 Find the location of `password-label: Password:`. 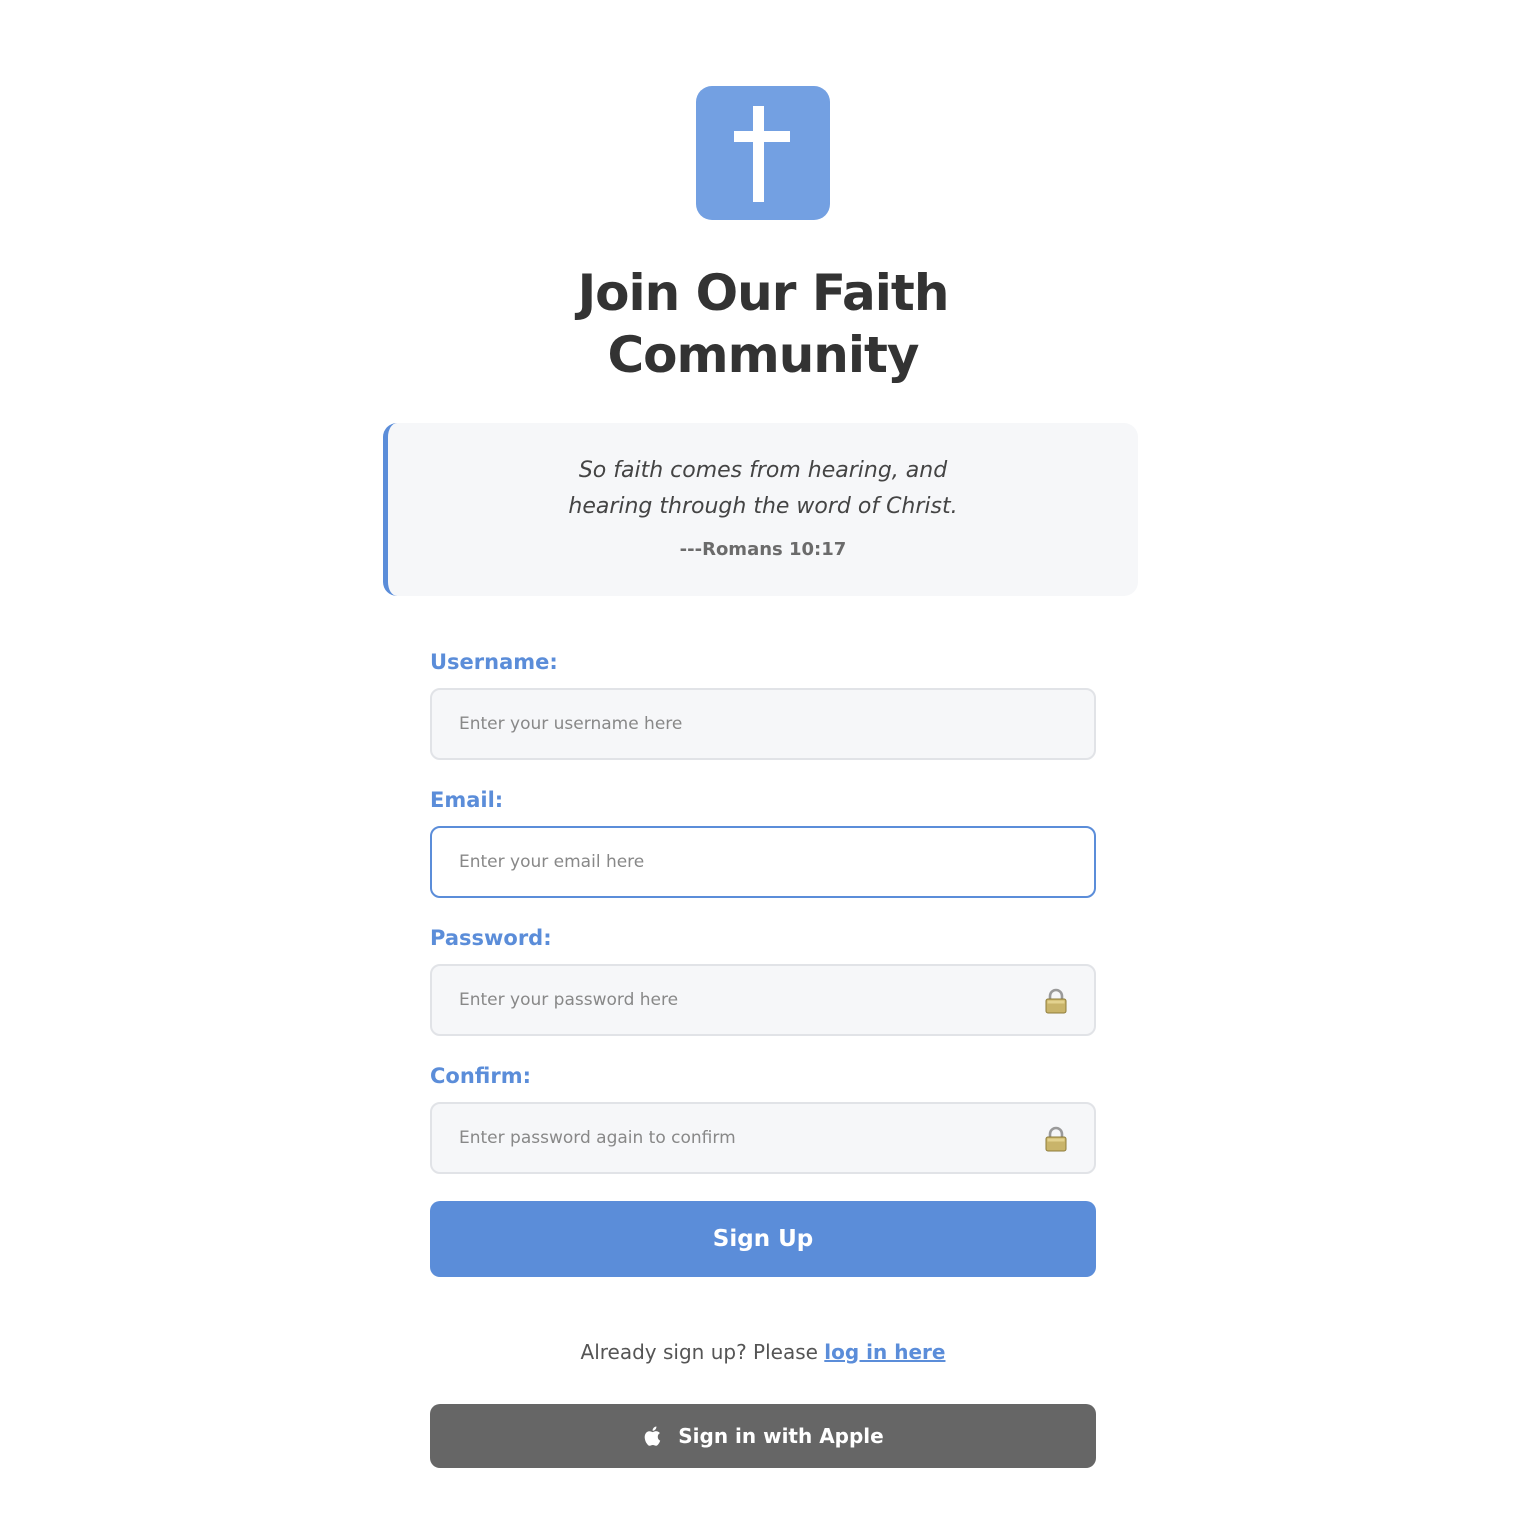

password-label: Password: is located at coordinates (491, 938).